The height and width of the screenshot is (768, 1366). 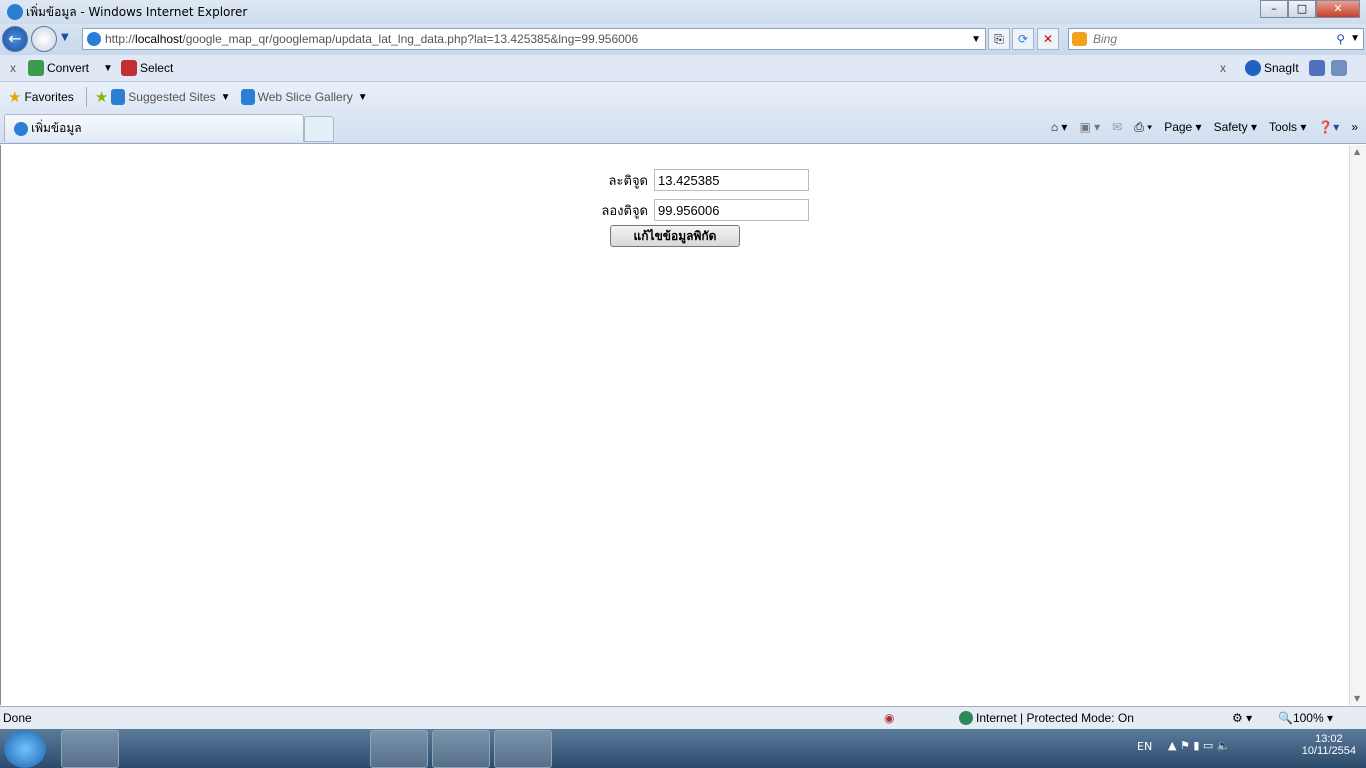 What do you see at coordinates (624, 210) in the screenshot?
I see `longitude-label: ลองติจูด` at bounding box center [624, 210].